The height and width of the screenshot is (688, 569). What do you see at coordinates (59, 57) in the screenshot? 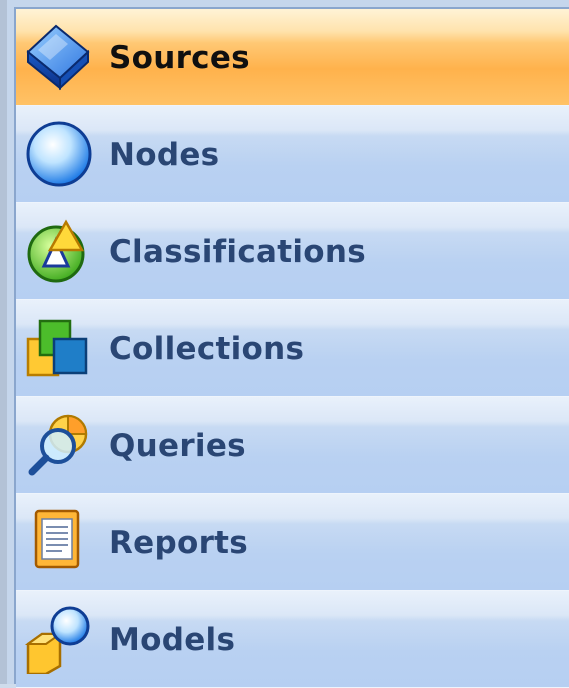
I see `sources-icon` at bounding box center [59, 57].